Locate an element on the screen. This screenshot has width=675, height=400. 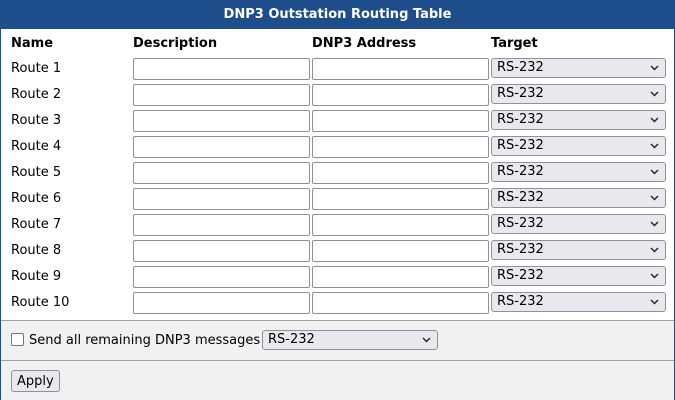
send-remaining-checkbox is located at coordinates (17, 339).